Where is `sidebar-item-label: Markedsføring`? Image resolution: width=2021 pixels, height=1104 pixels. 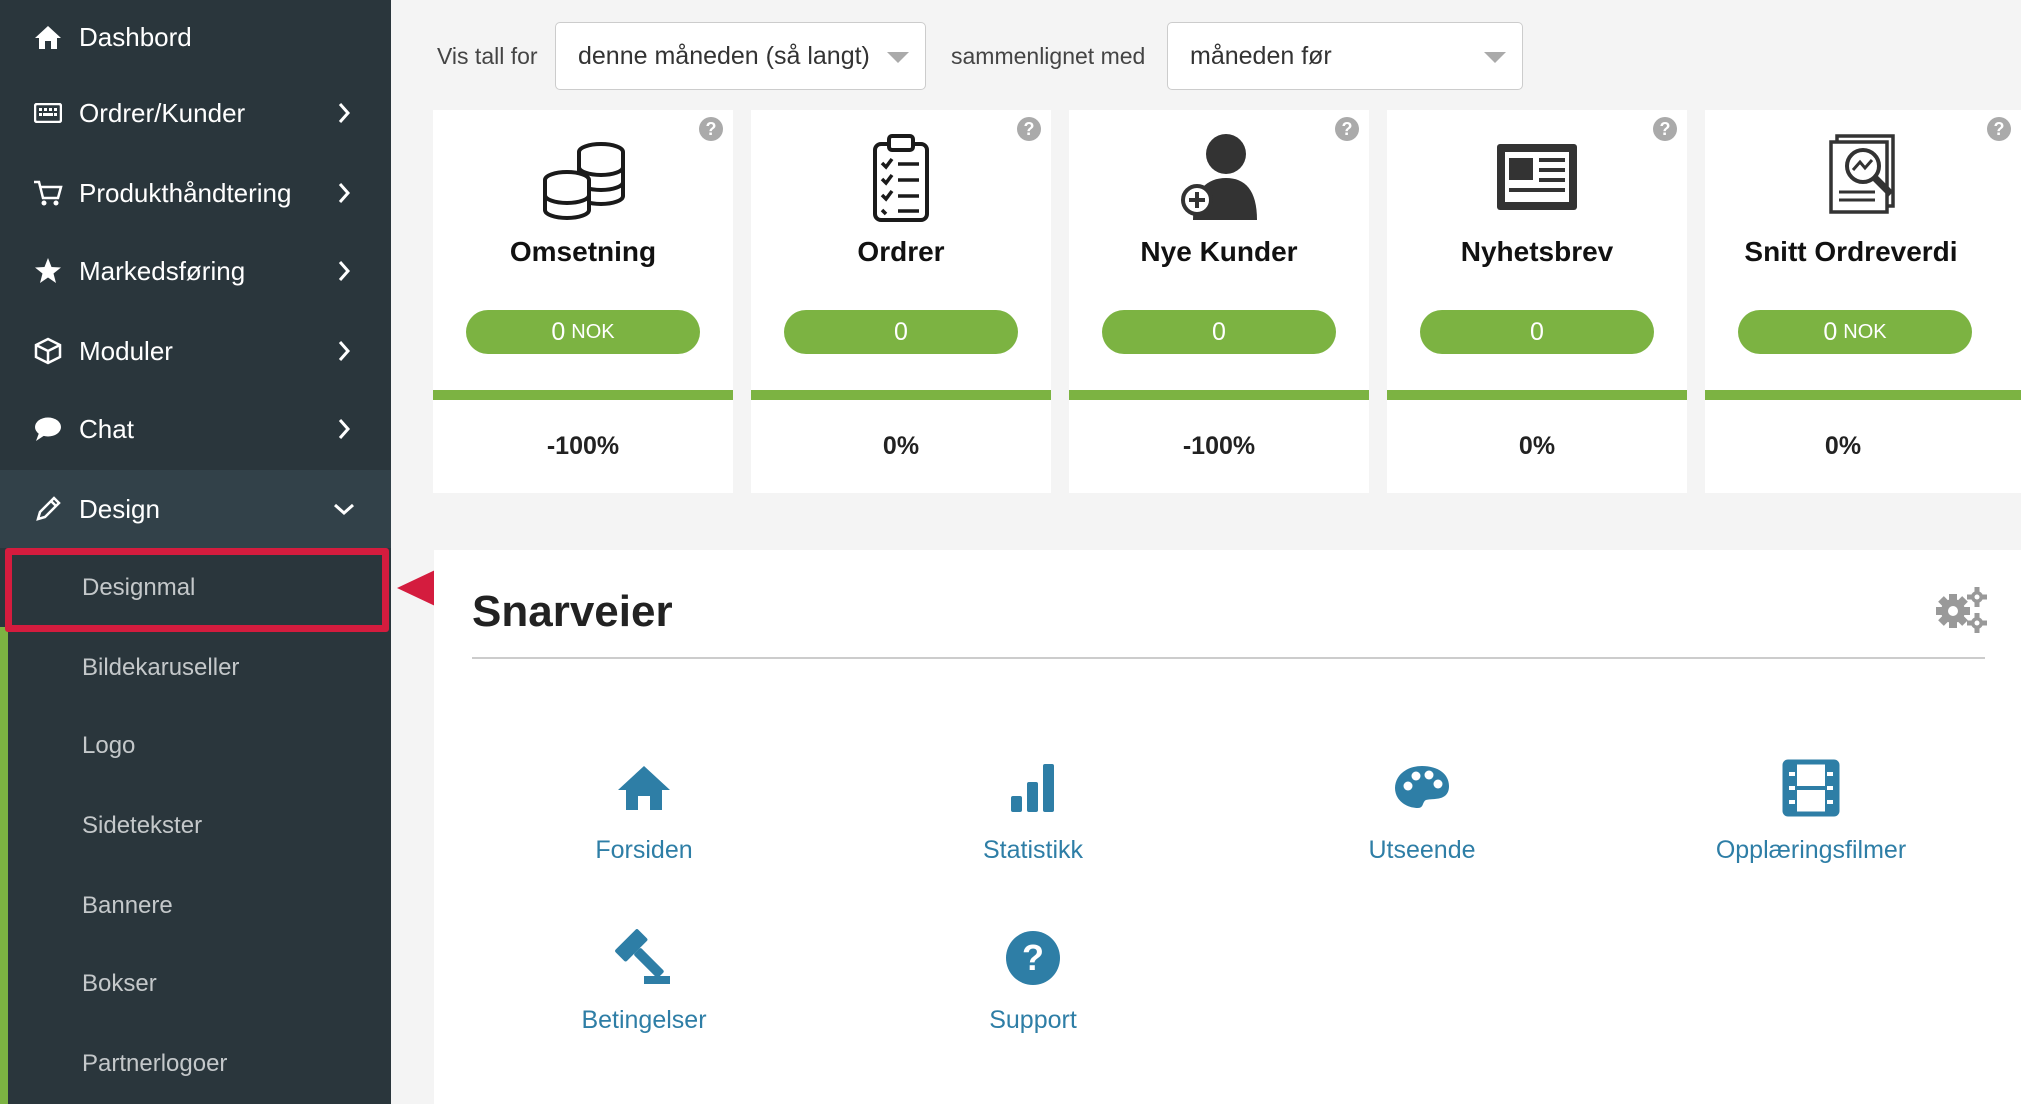 sidebar-item-label: Markedsføring is located at coordinates (162, 270).